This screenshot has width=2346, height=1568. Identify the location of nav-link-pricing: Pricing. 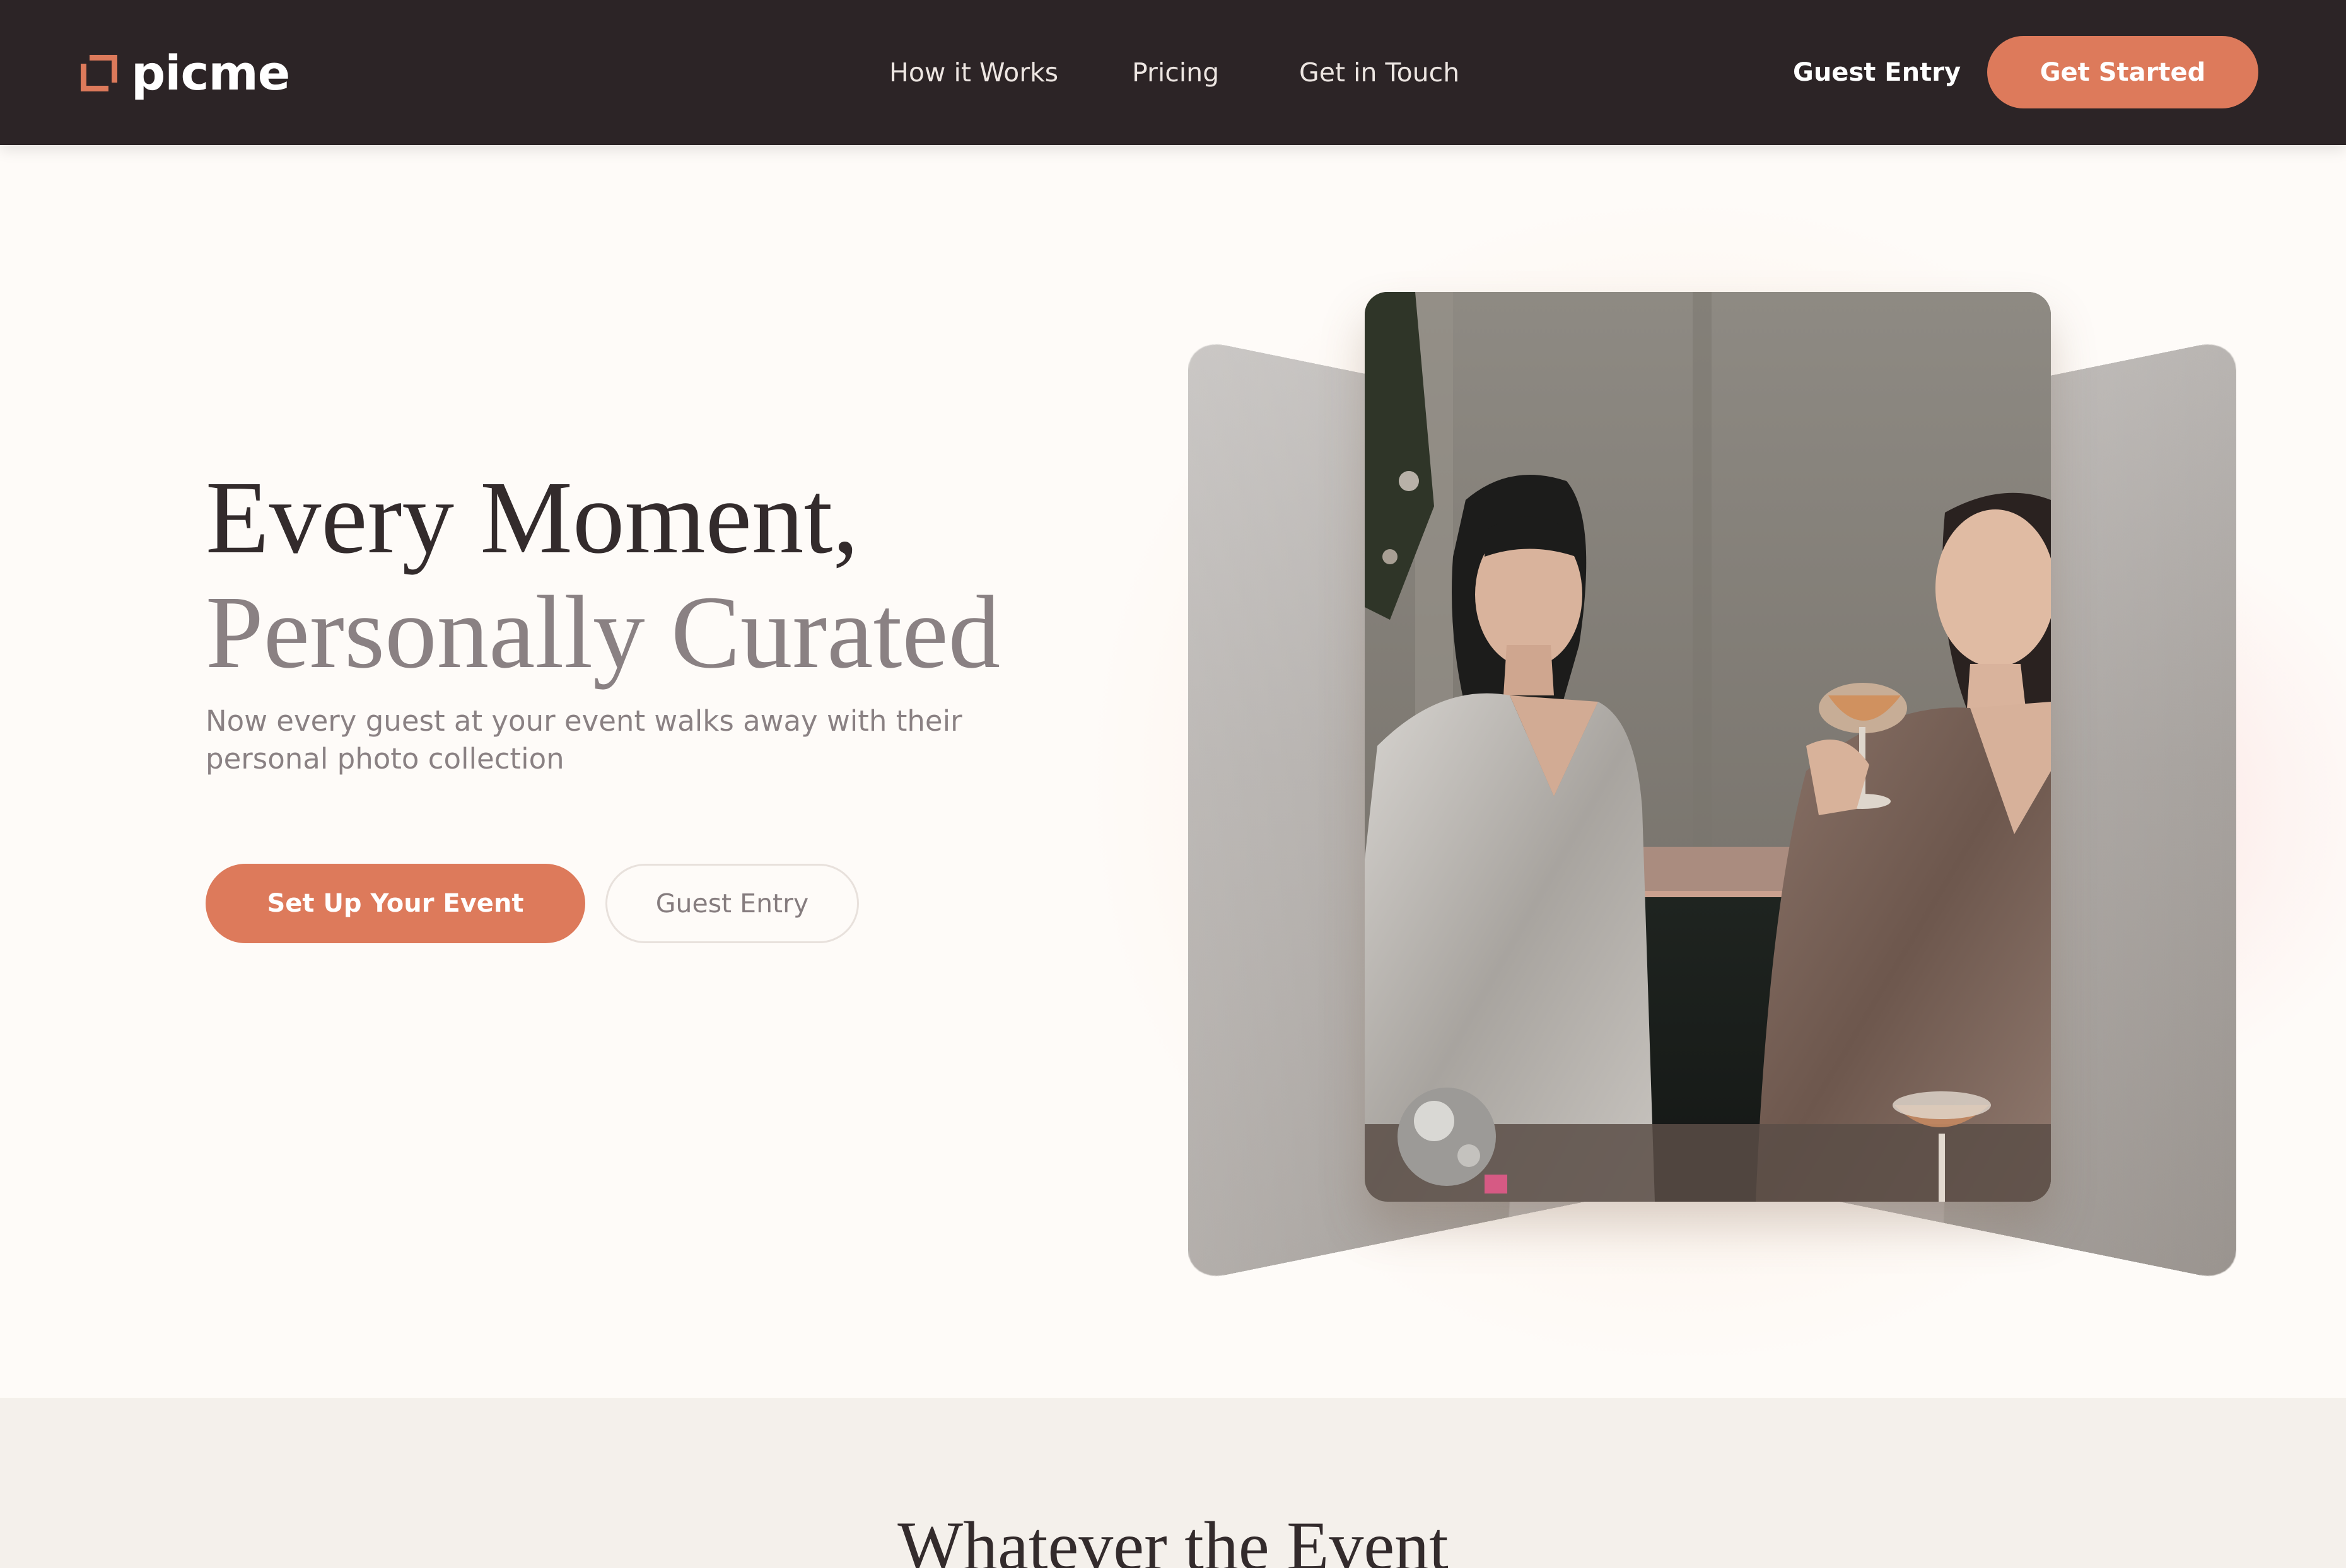
(1175, 72).